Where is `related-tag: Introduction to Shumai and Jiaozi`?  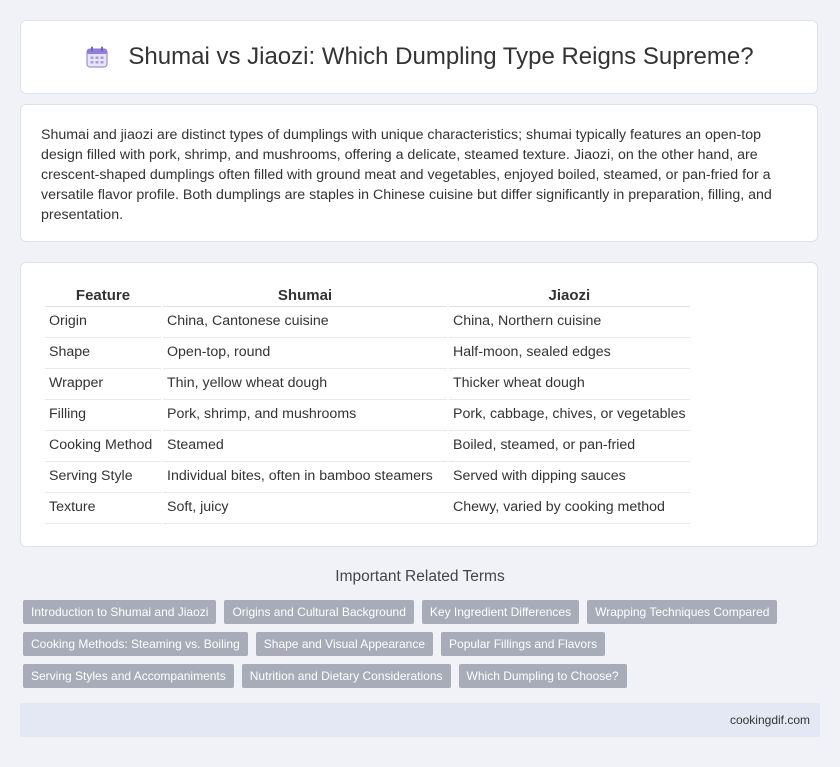 related-tag: Introduction to Shumai and Jiaozi is located at coordinates (120, 612).